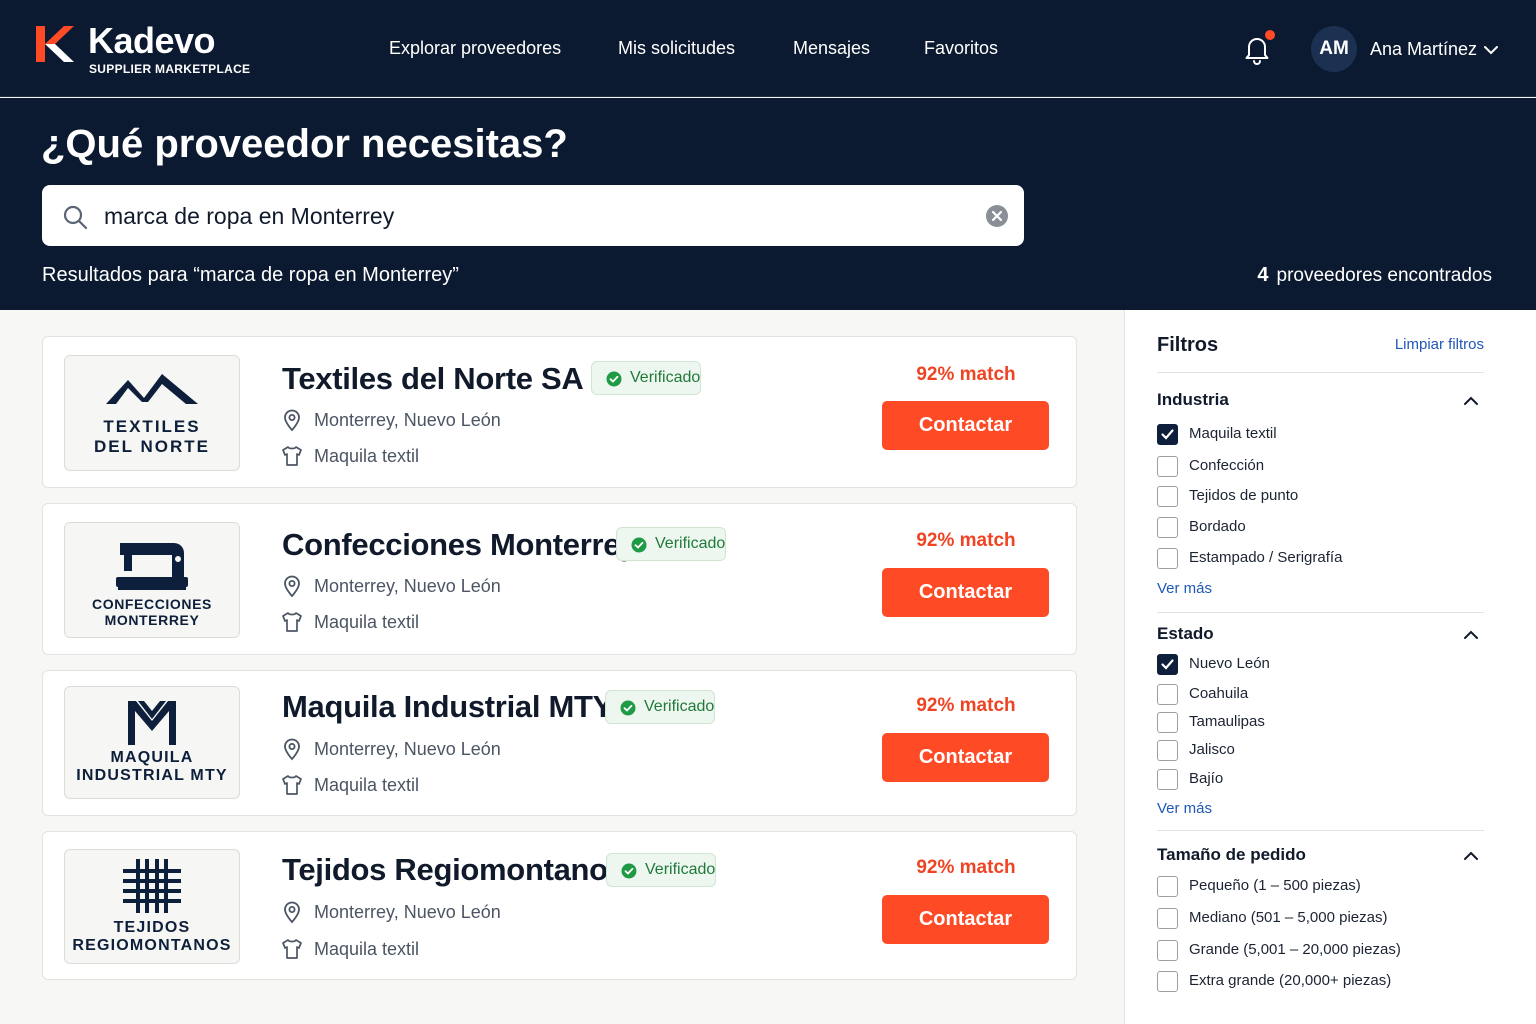  I want to click on supplier-logo-text: CONFECCIONES, so click(152, 604).